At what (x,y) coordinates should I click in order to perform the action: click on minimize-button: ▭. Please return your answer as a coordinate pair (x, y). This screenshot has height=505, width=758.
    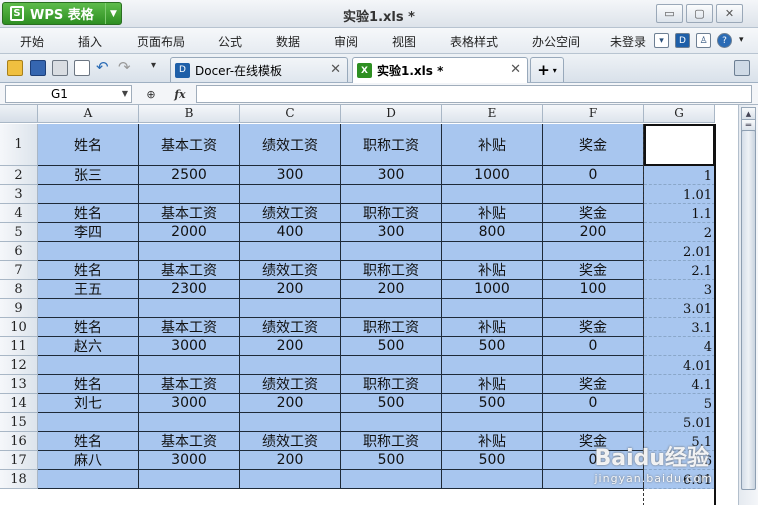
    Looking at the image, I should click on (669, 13).